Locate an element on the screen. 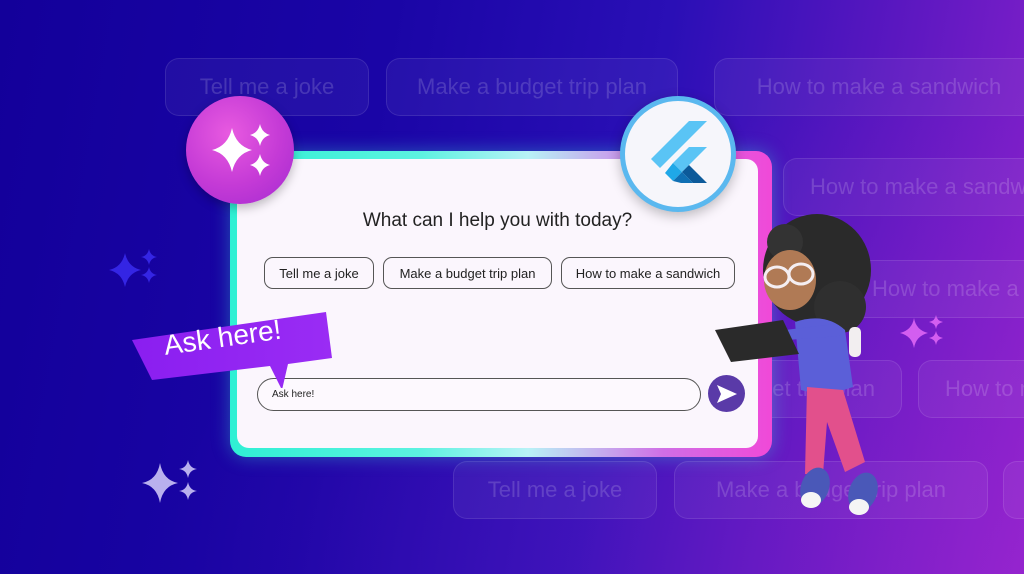 The width and height of the screenshot is (1024, 574). character-illustration is located at coordinates (796, 364).